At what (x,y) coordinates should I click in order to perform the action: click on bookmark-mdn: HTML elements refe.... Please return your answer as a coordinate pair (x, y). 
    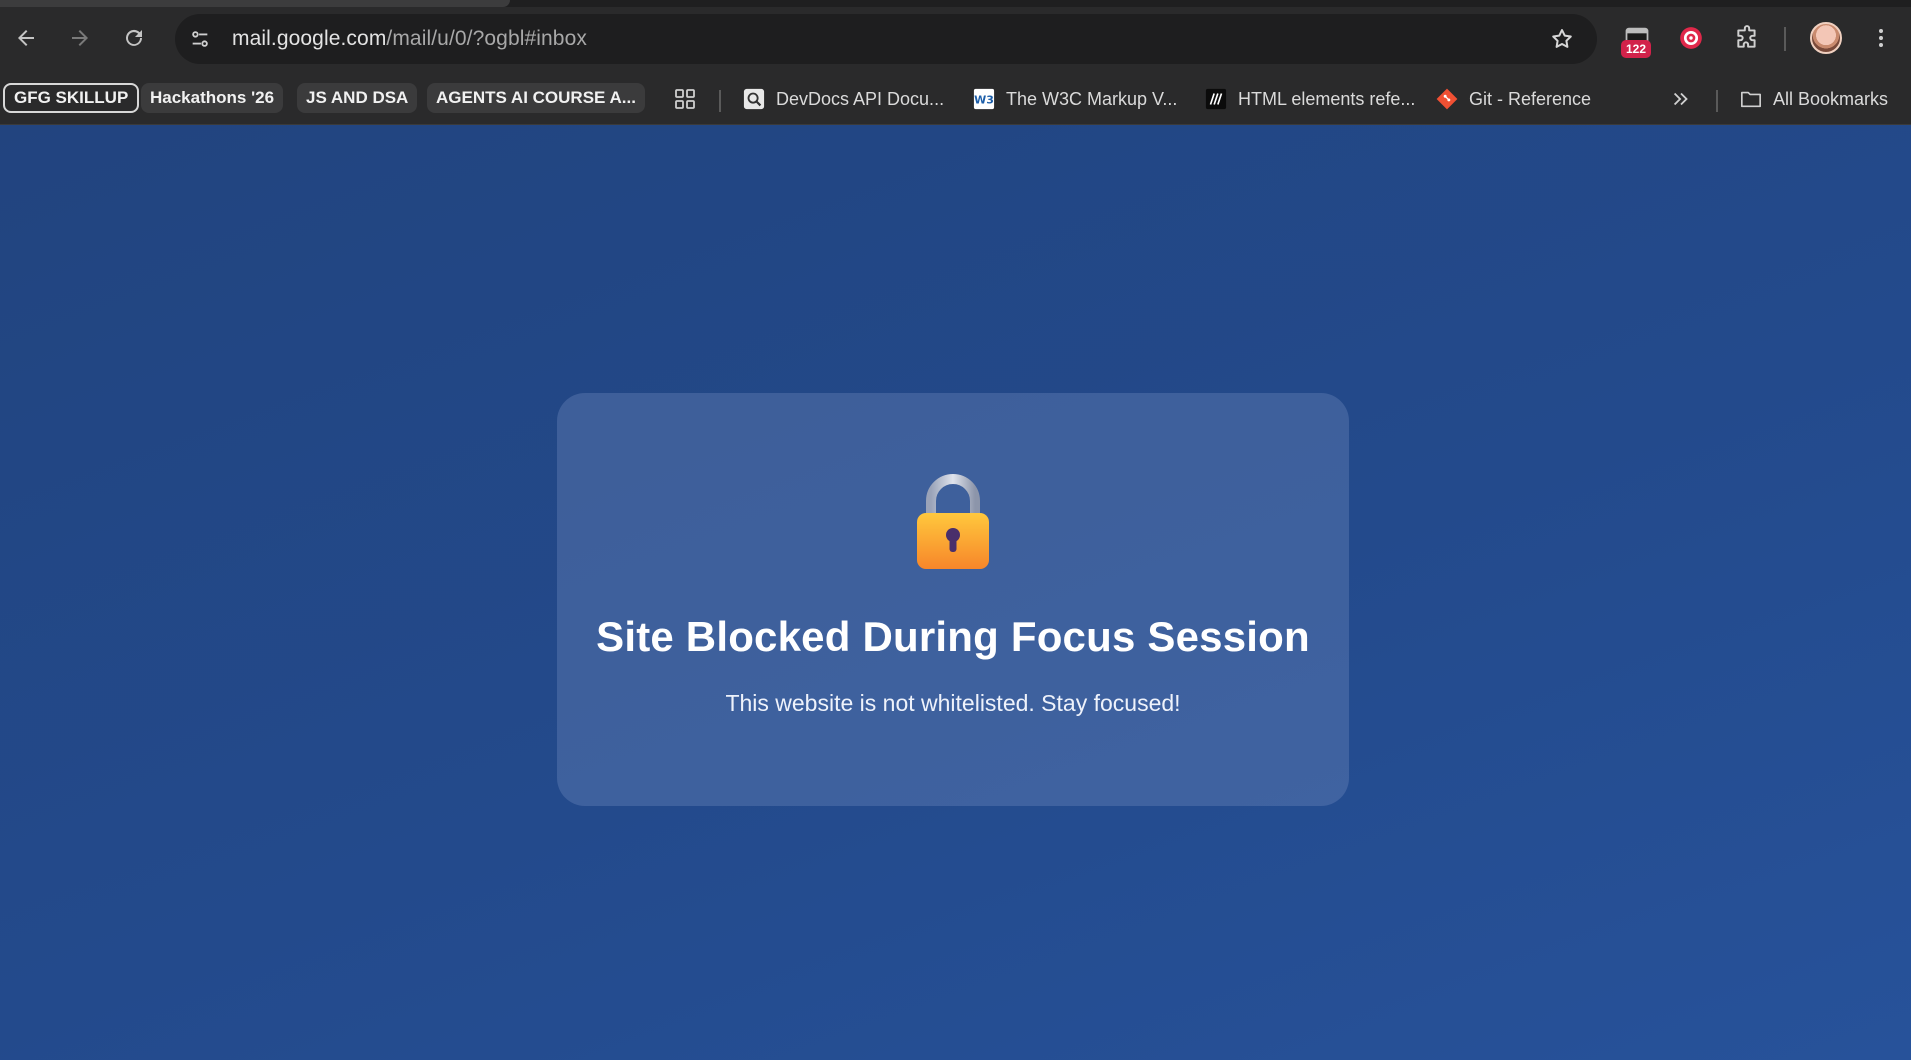
    Looking at the image, I should click on (1310, 99).